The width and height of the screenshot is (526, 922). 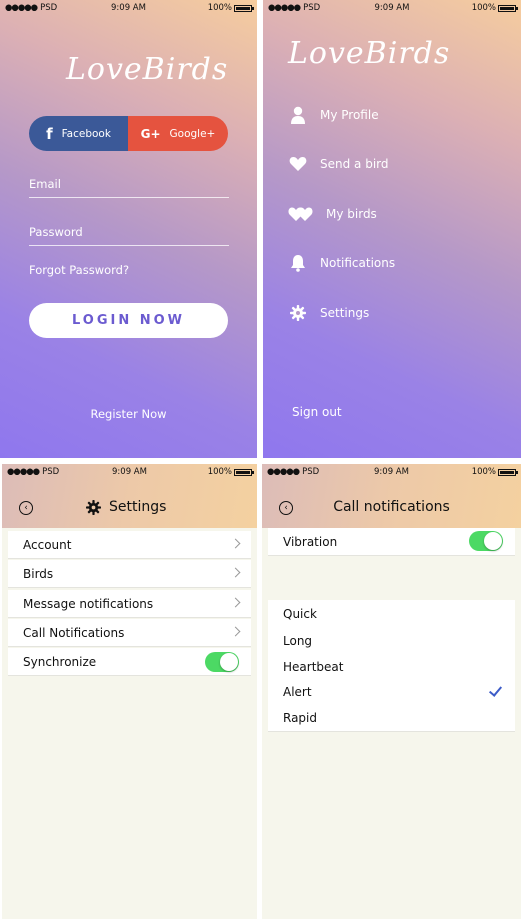 I want to click on settings-row-synchronize: Synchronize, so click(x=129, y=662).